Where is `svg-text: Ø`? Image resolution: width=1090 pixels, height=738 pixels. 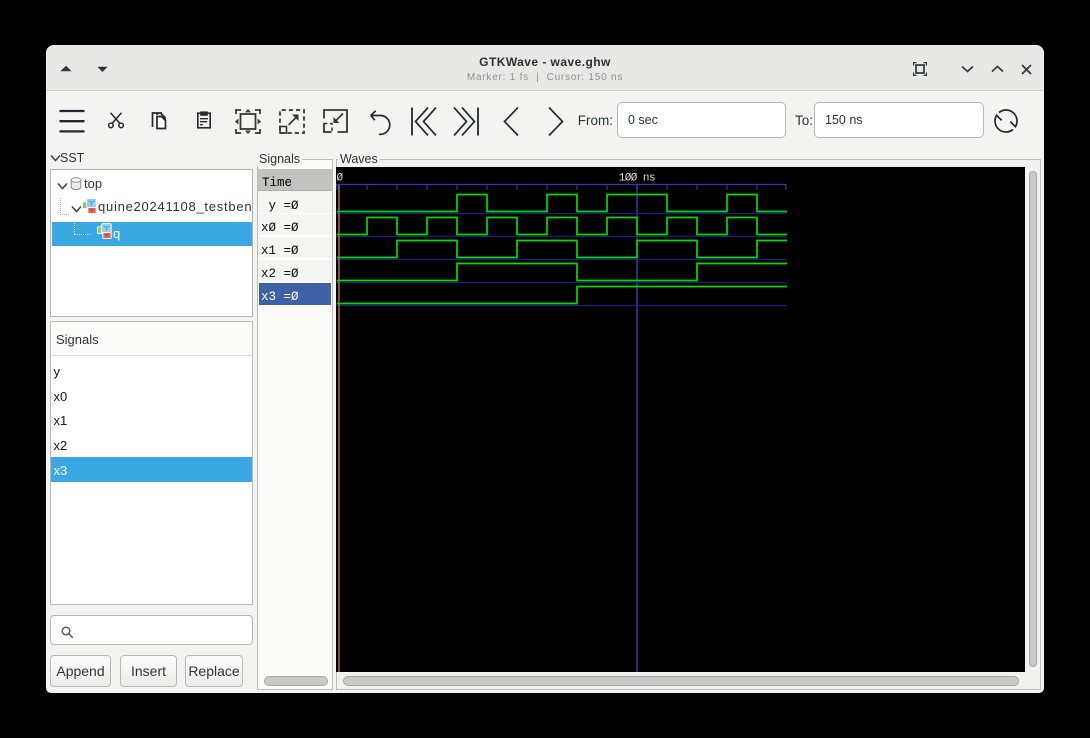
svg-text: Ø is located at coordinates (340, 179).